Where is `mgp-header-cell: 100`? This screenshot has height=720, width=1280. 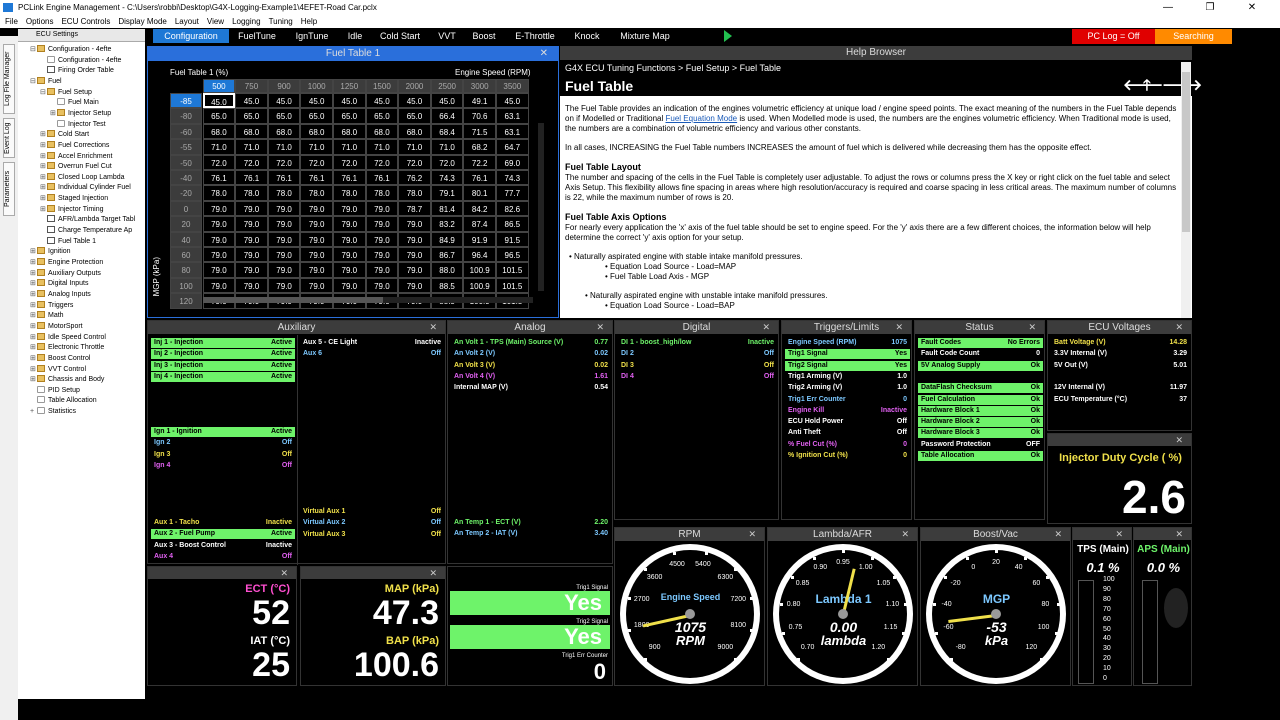 mgp-header-cell: 100 is located at coordinates (186, 285).